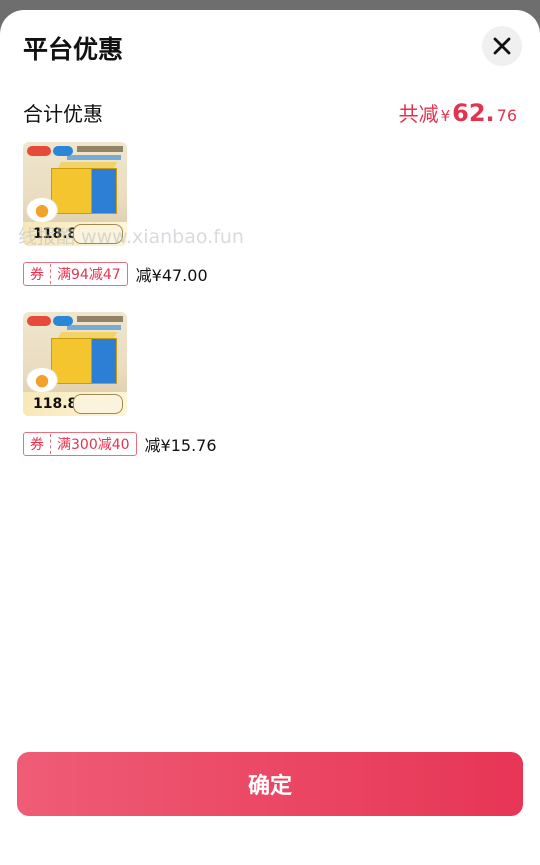 The width and height of the screenshot is (540, 865). I want to click on total-prefix: 共减, so click(418, 113).